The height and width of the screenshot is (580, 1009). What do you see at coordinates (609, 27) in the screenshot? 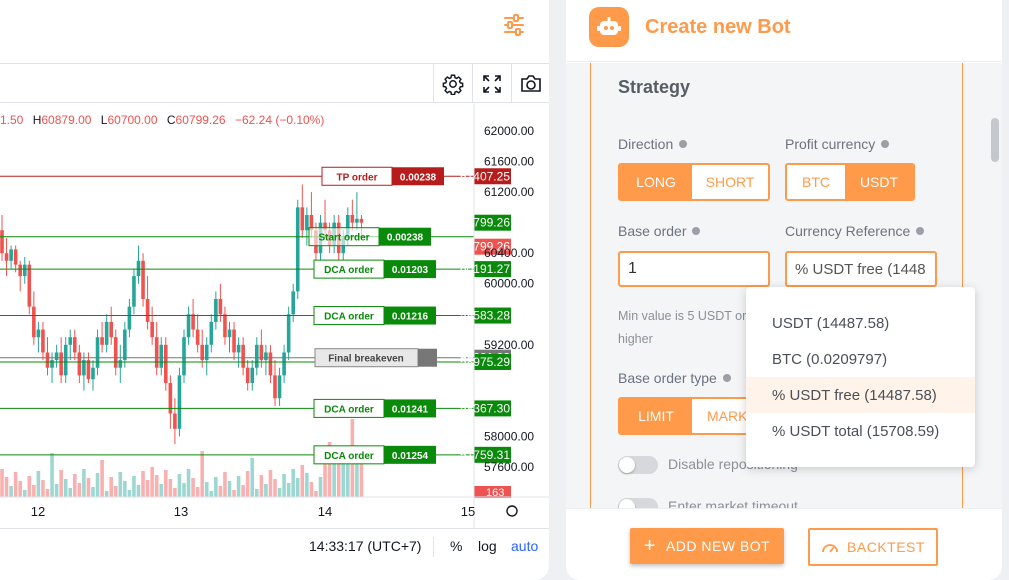
I see `robot-icon` at bounding box center [609, 27].